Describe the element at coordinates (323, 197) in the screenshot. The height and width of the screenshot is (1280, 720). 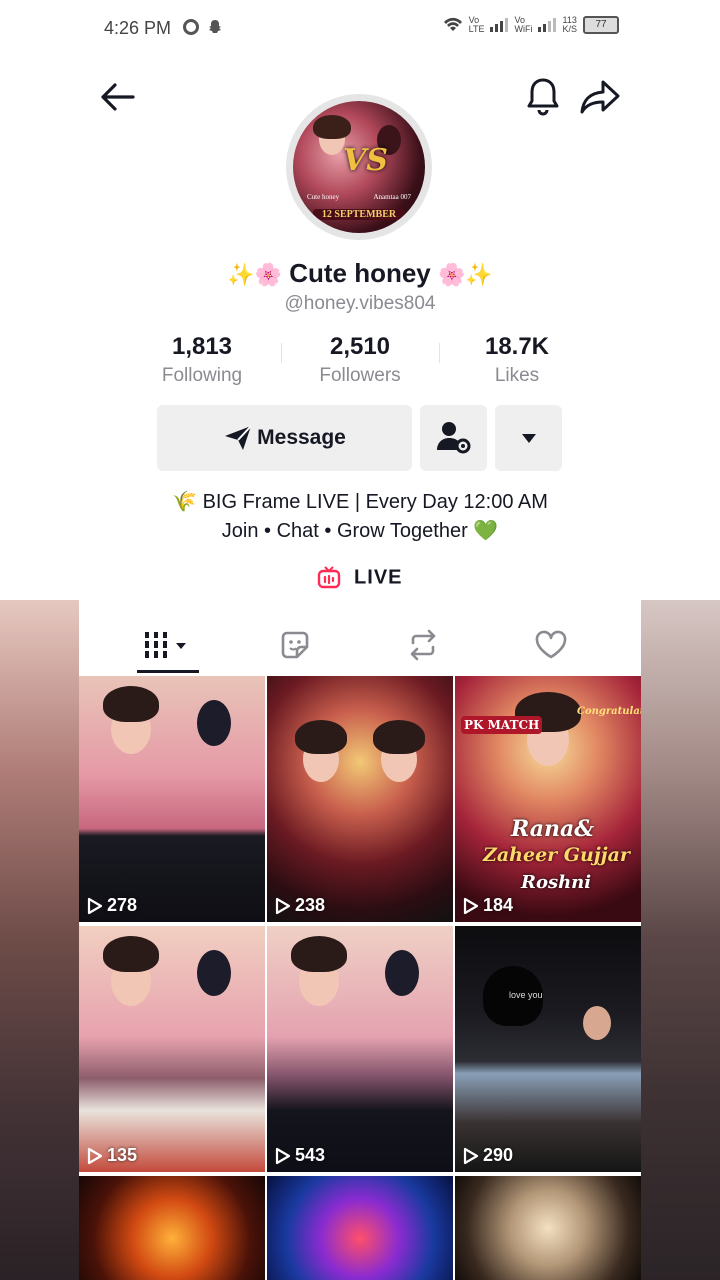
I see `avatar-left-name: Cute honey` at that location.